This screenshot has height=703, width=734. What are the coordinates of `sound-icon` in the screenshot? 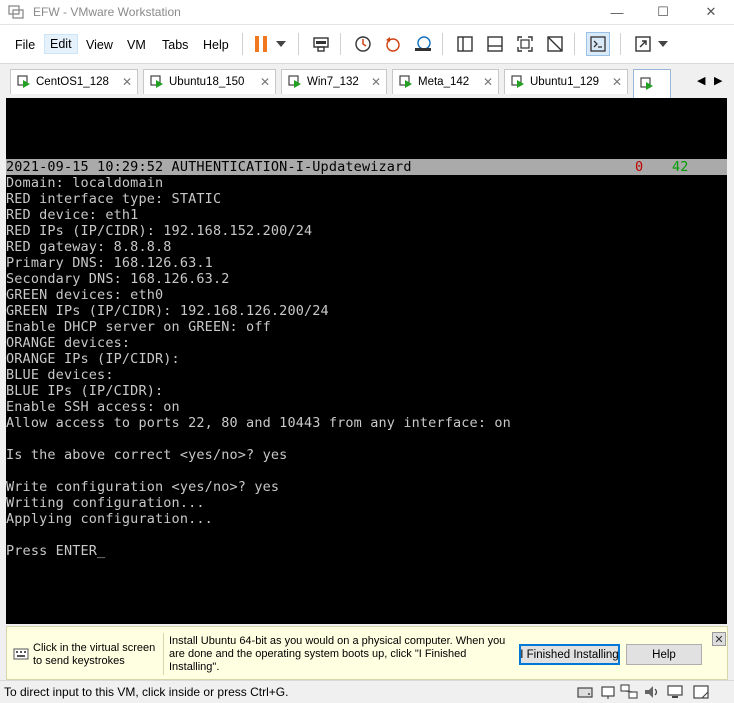 It's located at (652, 692).